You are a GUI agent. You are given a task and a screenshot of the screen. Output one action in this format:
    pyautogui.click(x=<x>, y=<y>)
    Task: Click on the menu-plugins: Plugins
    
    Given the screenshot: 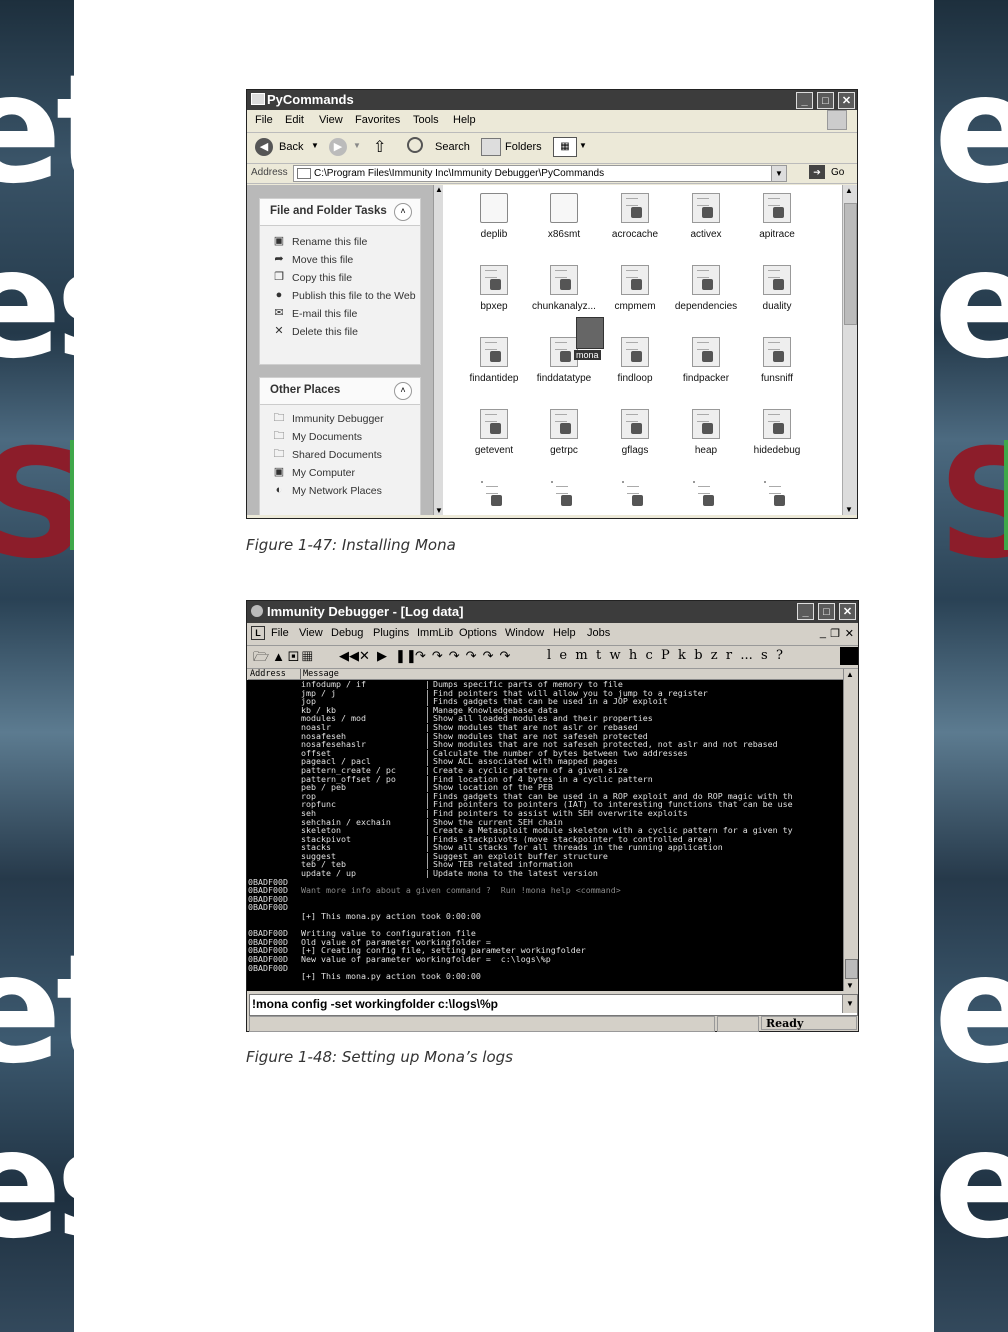 What is the action you would take?
    pyautogui.click(x=391, y=633)
    